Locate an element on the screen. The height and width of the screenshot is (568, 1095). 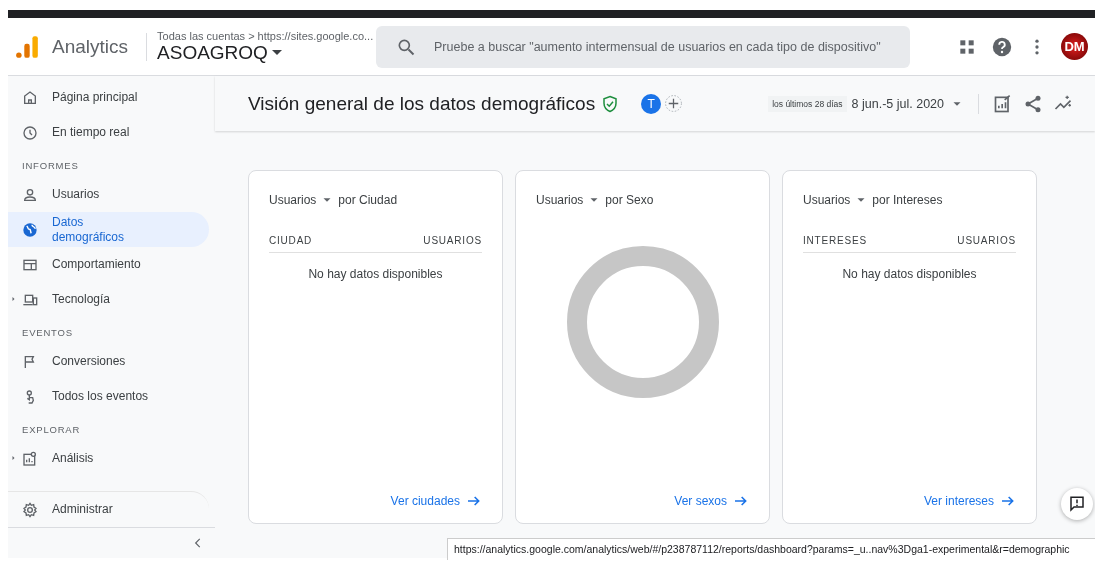
app-name: Analytics is located at coordinates (100, 46).